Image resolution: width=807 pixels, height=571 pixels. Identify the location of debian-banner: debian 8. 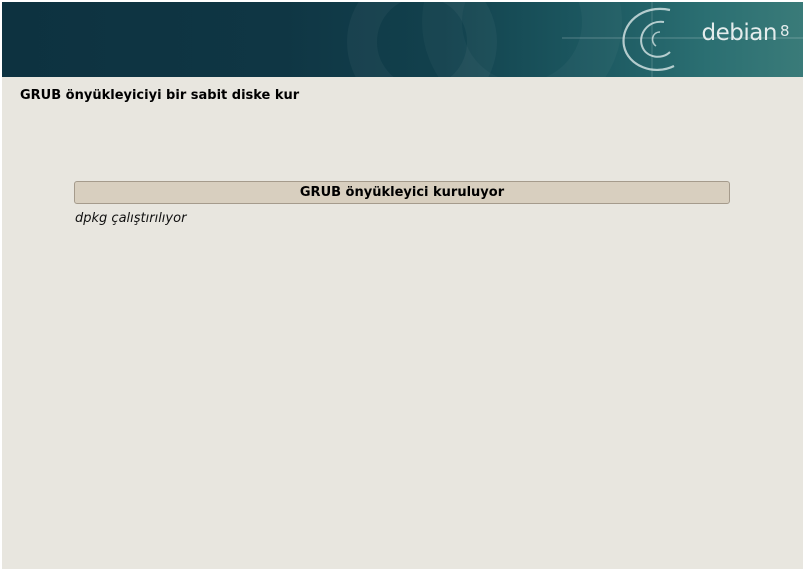
(402, 39).